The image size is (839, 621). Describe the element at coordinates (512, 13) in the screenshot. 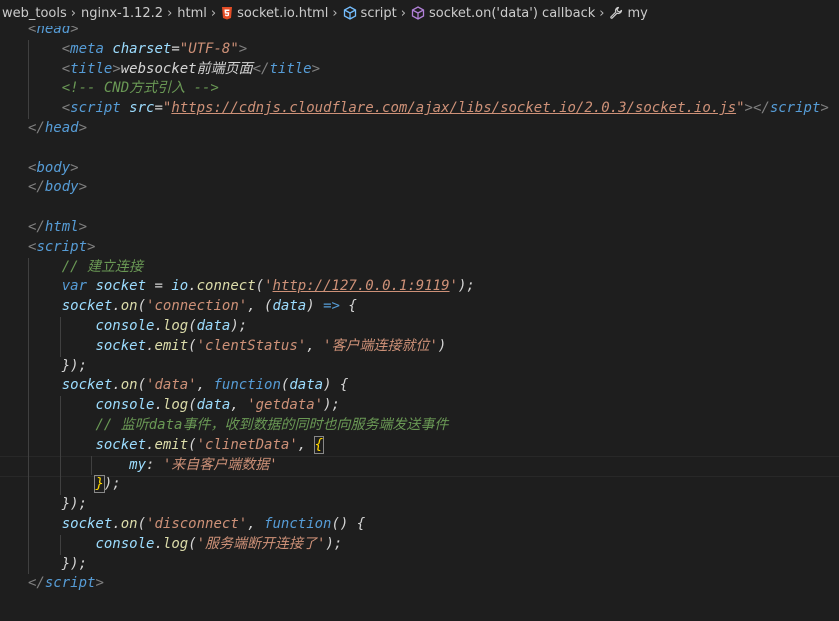

I see `breadcrumb-label: socket.on('data') callback` at that location.